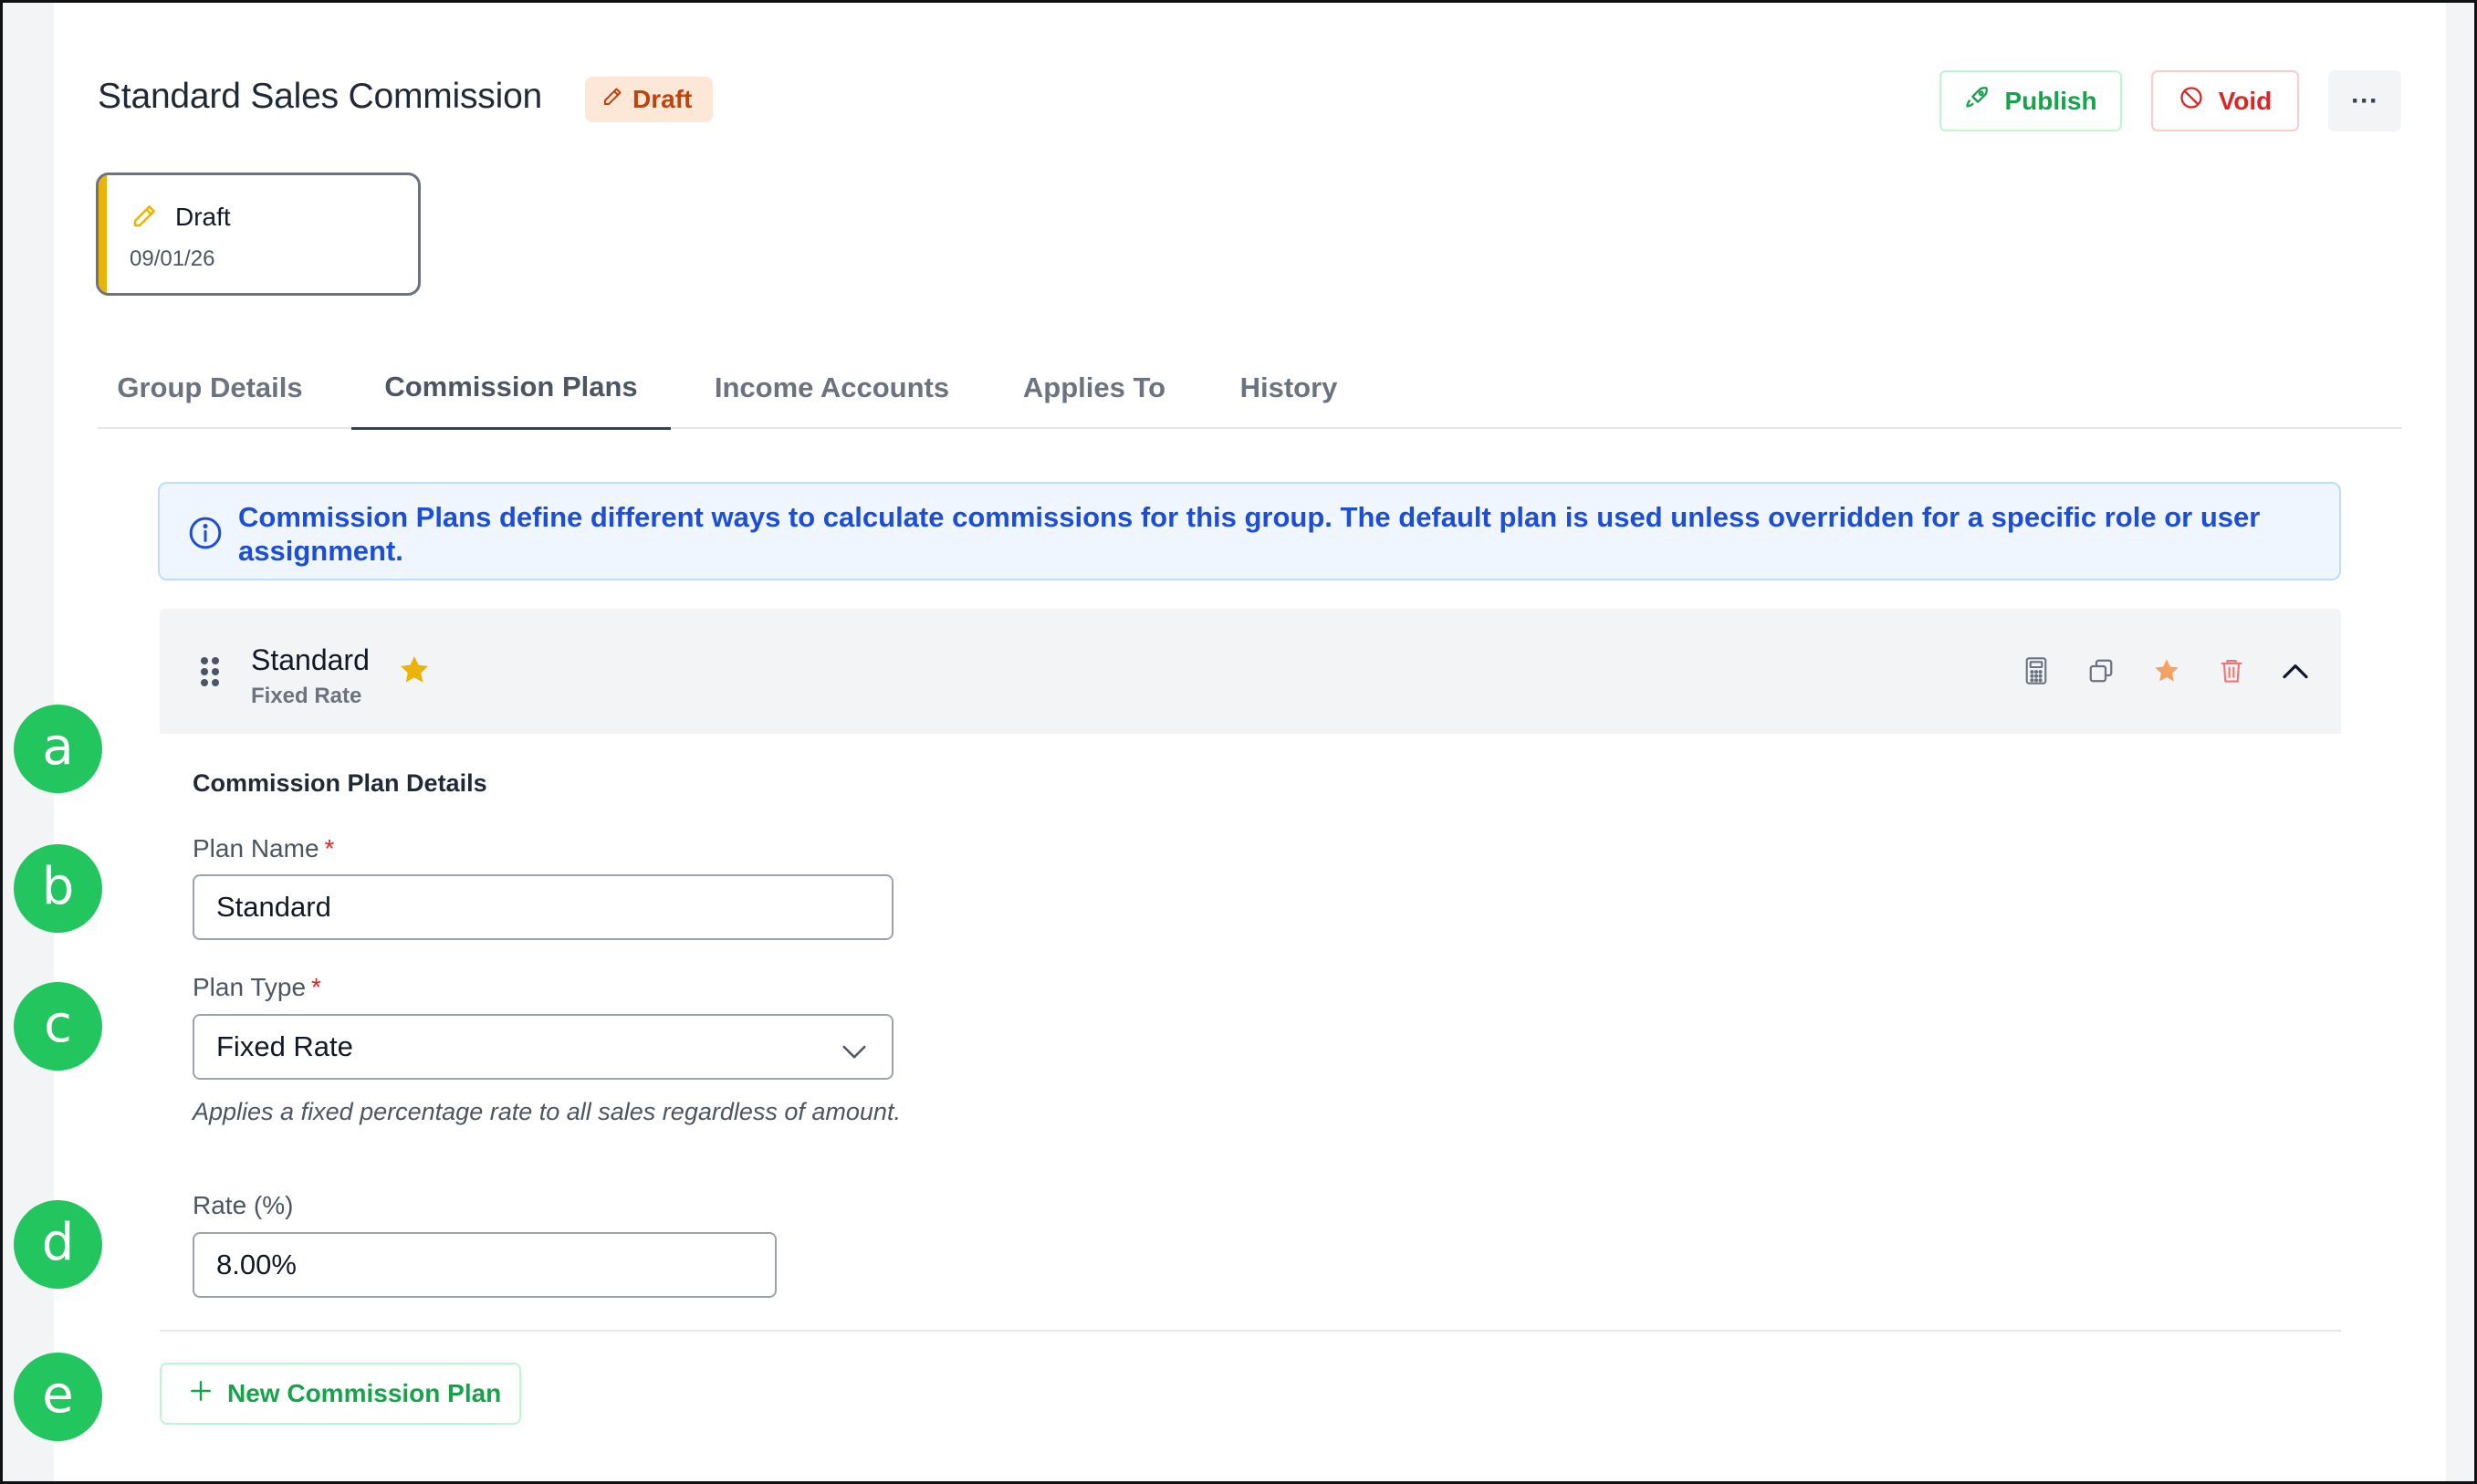 The height and width of the screenshot is (1484, 2477). I want to click on plan-title: Standard, so click(310, 659).